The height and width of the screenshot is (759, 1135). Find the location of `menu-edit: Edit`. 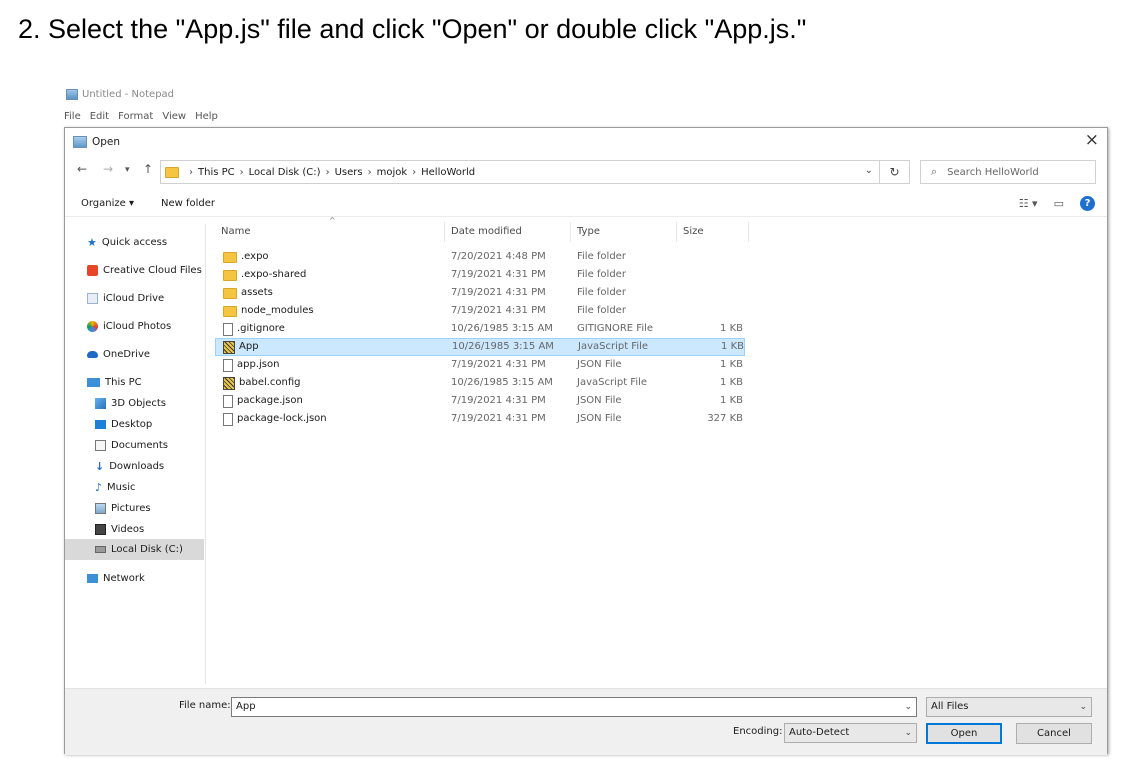

menu-edit: Edit is located at coordinates (99, 116).